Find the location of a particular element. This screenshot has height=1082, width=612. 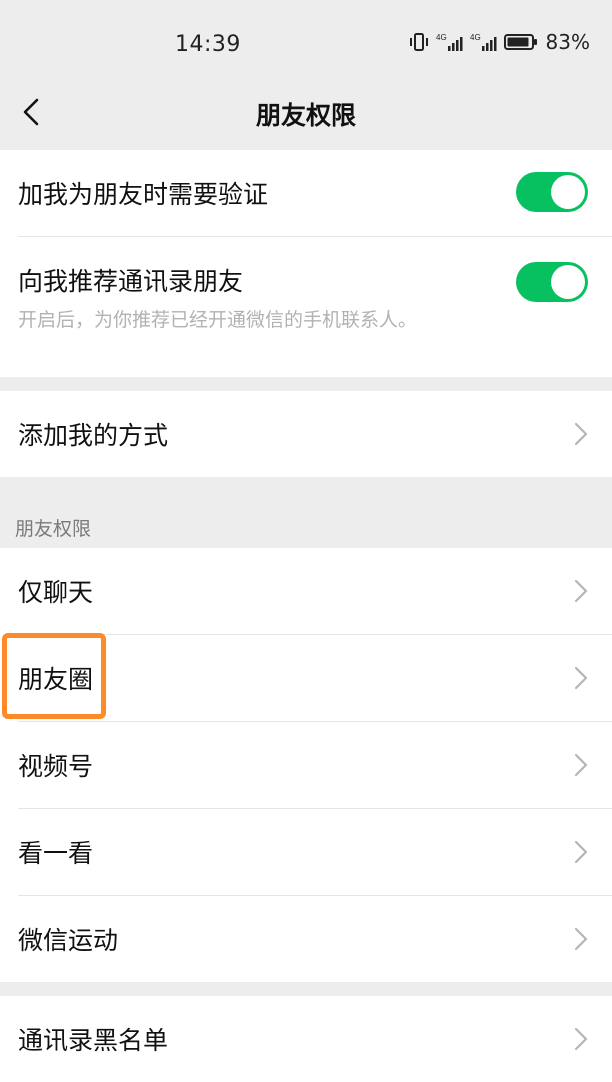

recommend-contacts-toggle is located at coordinates (552, 282).